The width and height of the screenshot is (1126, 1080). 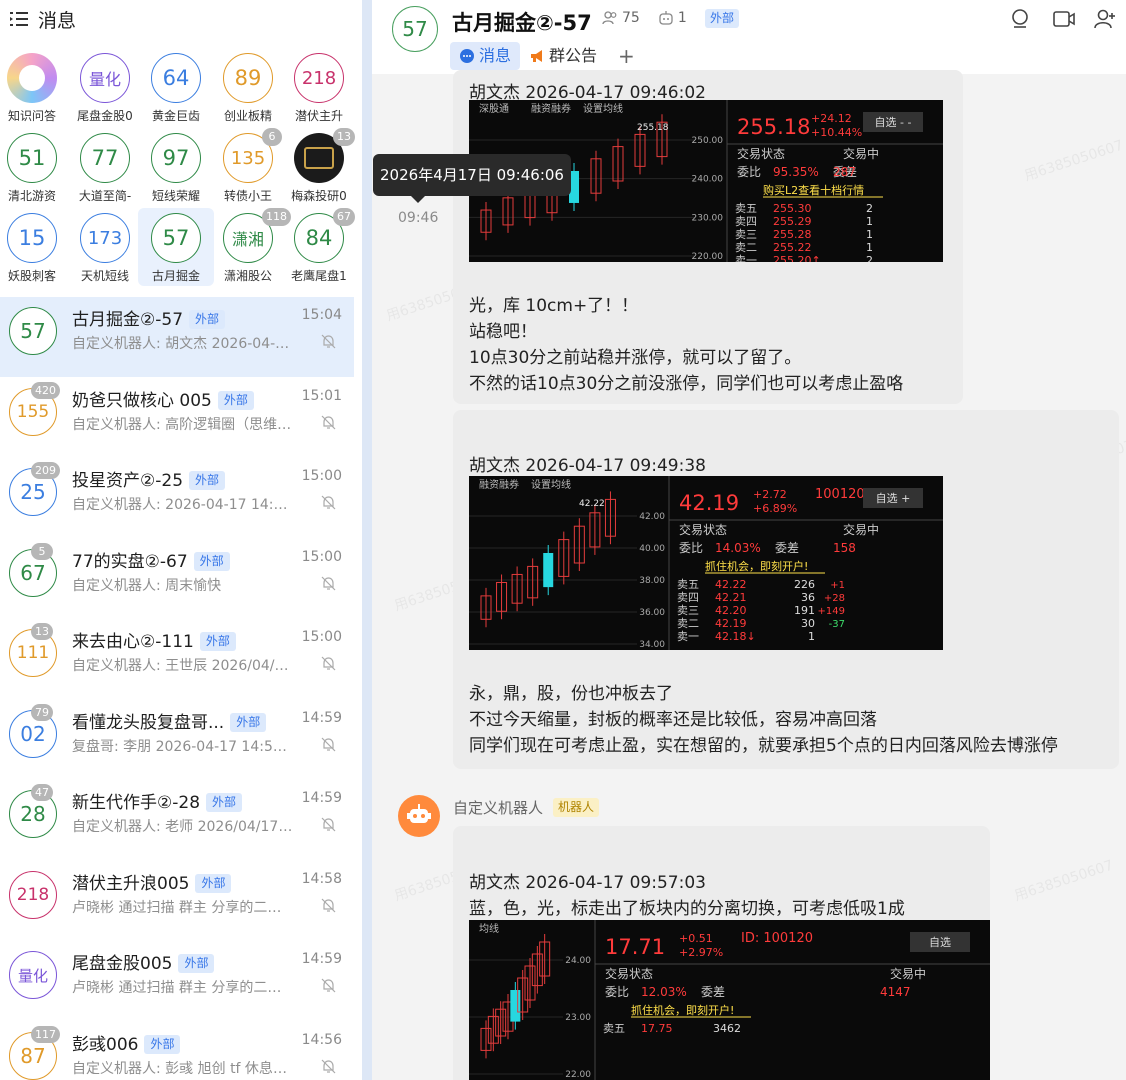 I want to click on chat-avatar: 51, so click(x=32, y=158).